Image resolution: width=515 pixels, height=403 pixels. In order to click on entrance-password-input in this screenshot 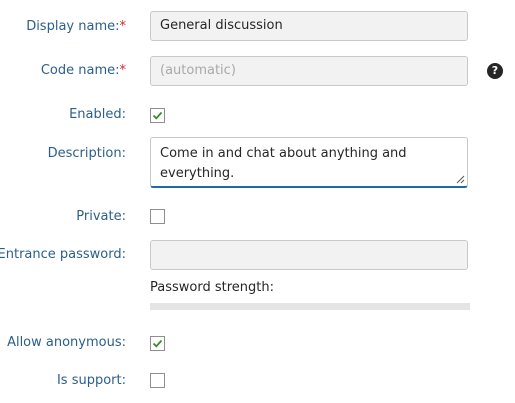, I will do `click(309, 255)`.